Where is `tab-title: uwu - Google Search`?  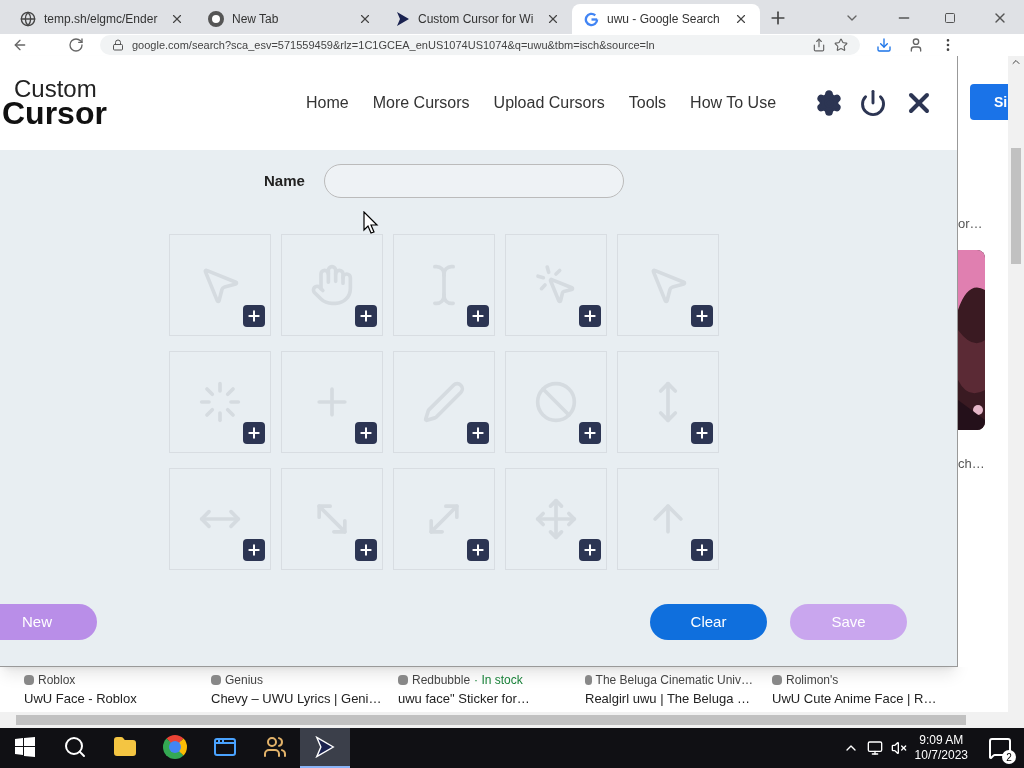 tab-title: uwu - Google Search is located at coordinates (664, 19).